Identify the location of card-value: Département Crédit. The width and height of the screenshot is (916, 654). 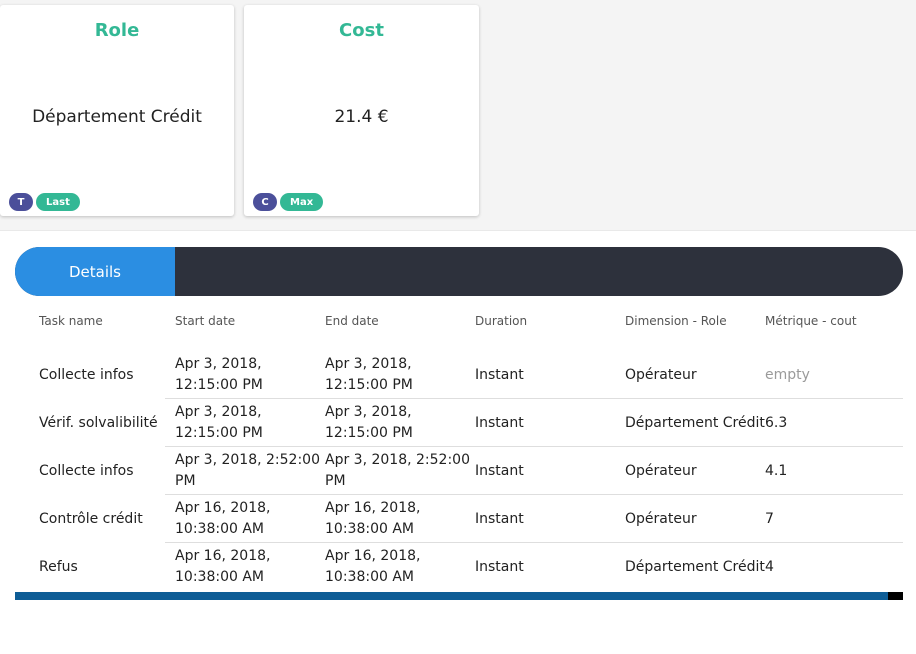
(117, 117).